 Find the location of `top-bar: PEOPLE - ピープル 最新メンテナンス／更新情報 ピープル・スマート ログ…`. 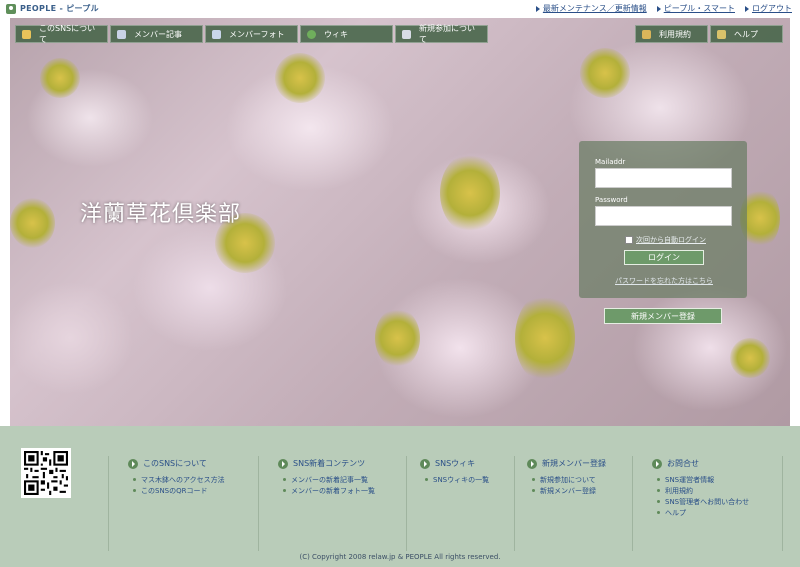

top-bar: PEOPLE - ピープル 最新メンテナンス／更新情報 ピープル・スマート ログ… is located at coordinates (400, 9).